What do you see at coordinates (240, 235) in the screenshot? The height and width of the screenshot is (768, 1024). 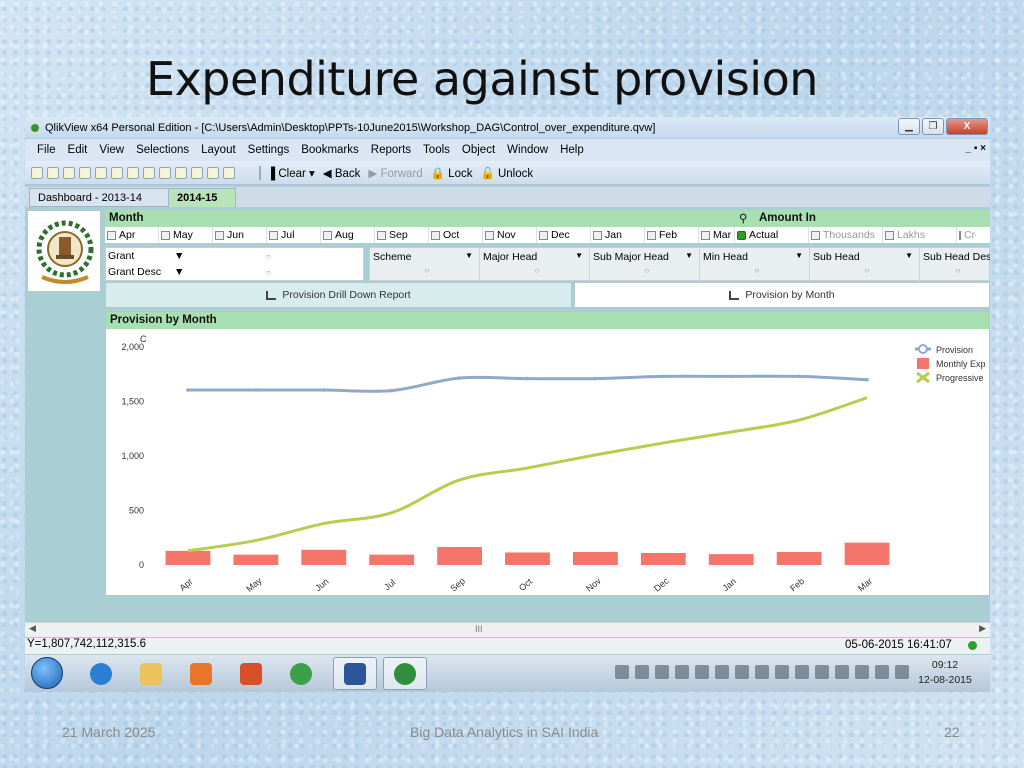 I see `month-option-jun: Jun` at bounding box center [240, 235].